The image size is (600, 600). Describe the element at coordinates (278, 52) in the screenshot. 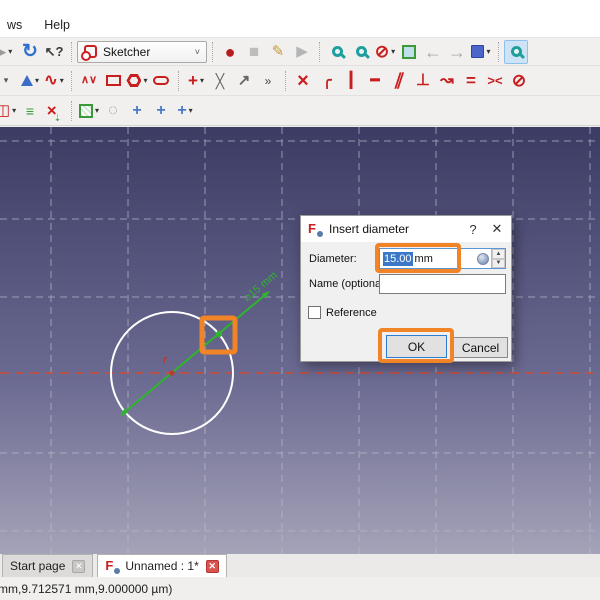

I see `macro-edit-icon: ✎` at that location.